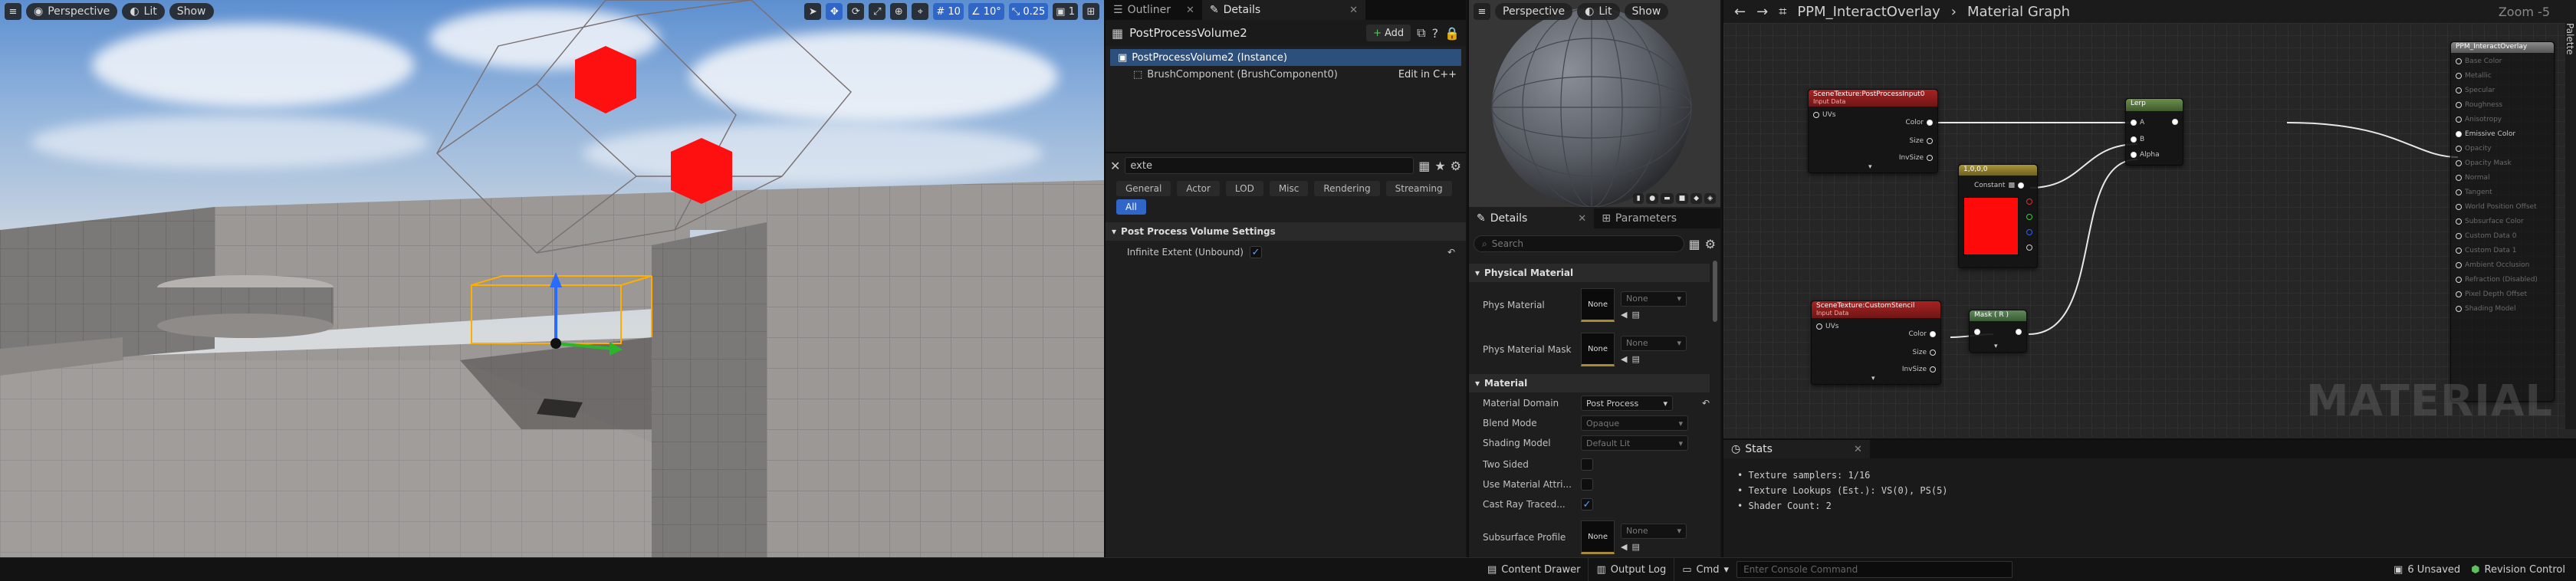 The height and width of the screenshot is (581, 2576). I want to click on output-pin: Custom Data 0, so click(2497, 236).